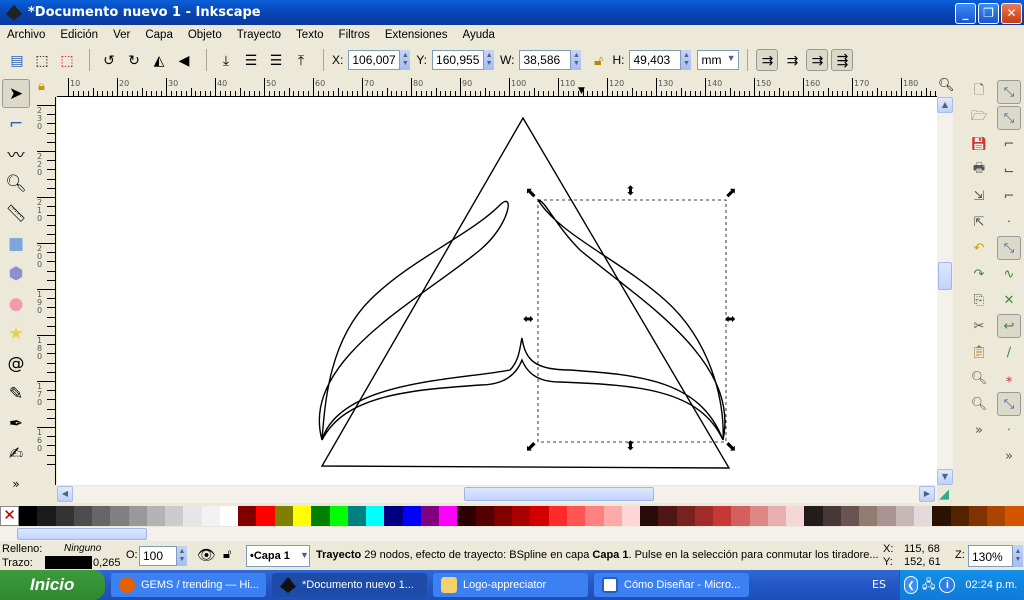 The width and height of the screenshot is (1024, 600). I want to click on zoom-spinner: ▲ ▼, so click(1018, 556).